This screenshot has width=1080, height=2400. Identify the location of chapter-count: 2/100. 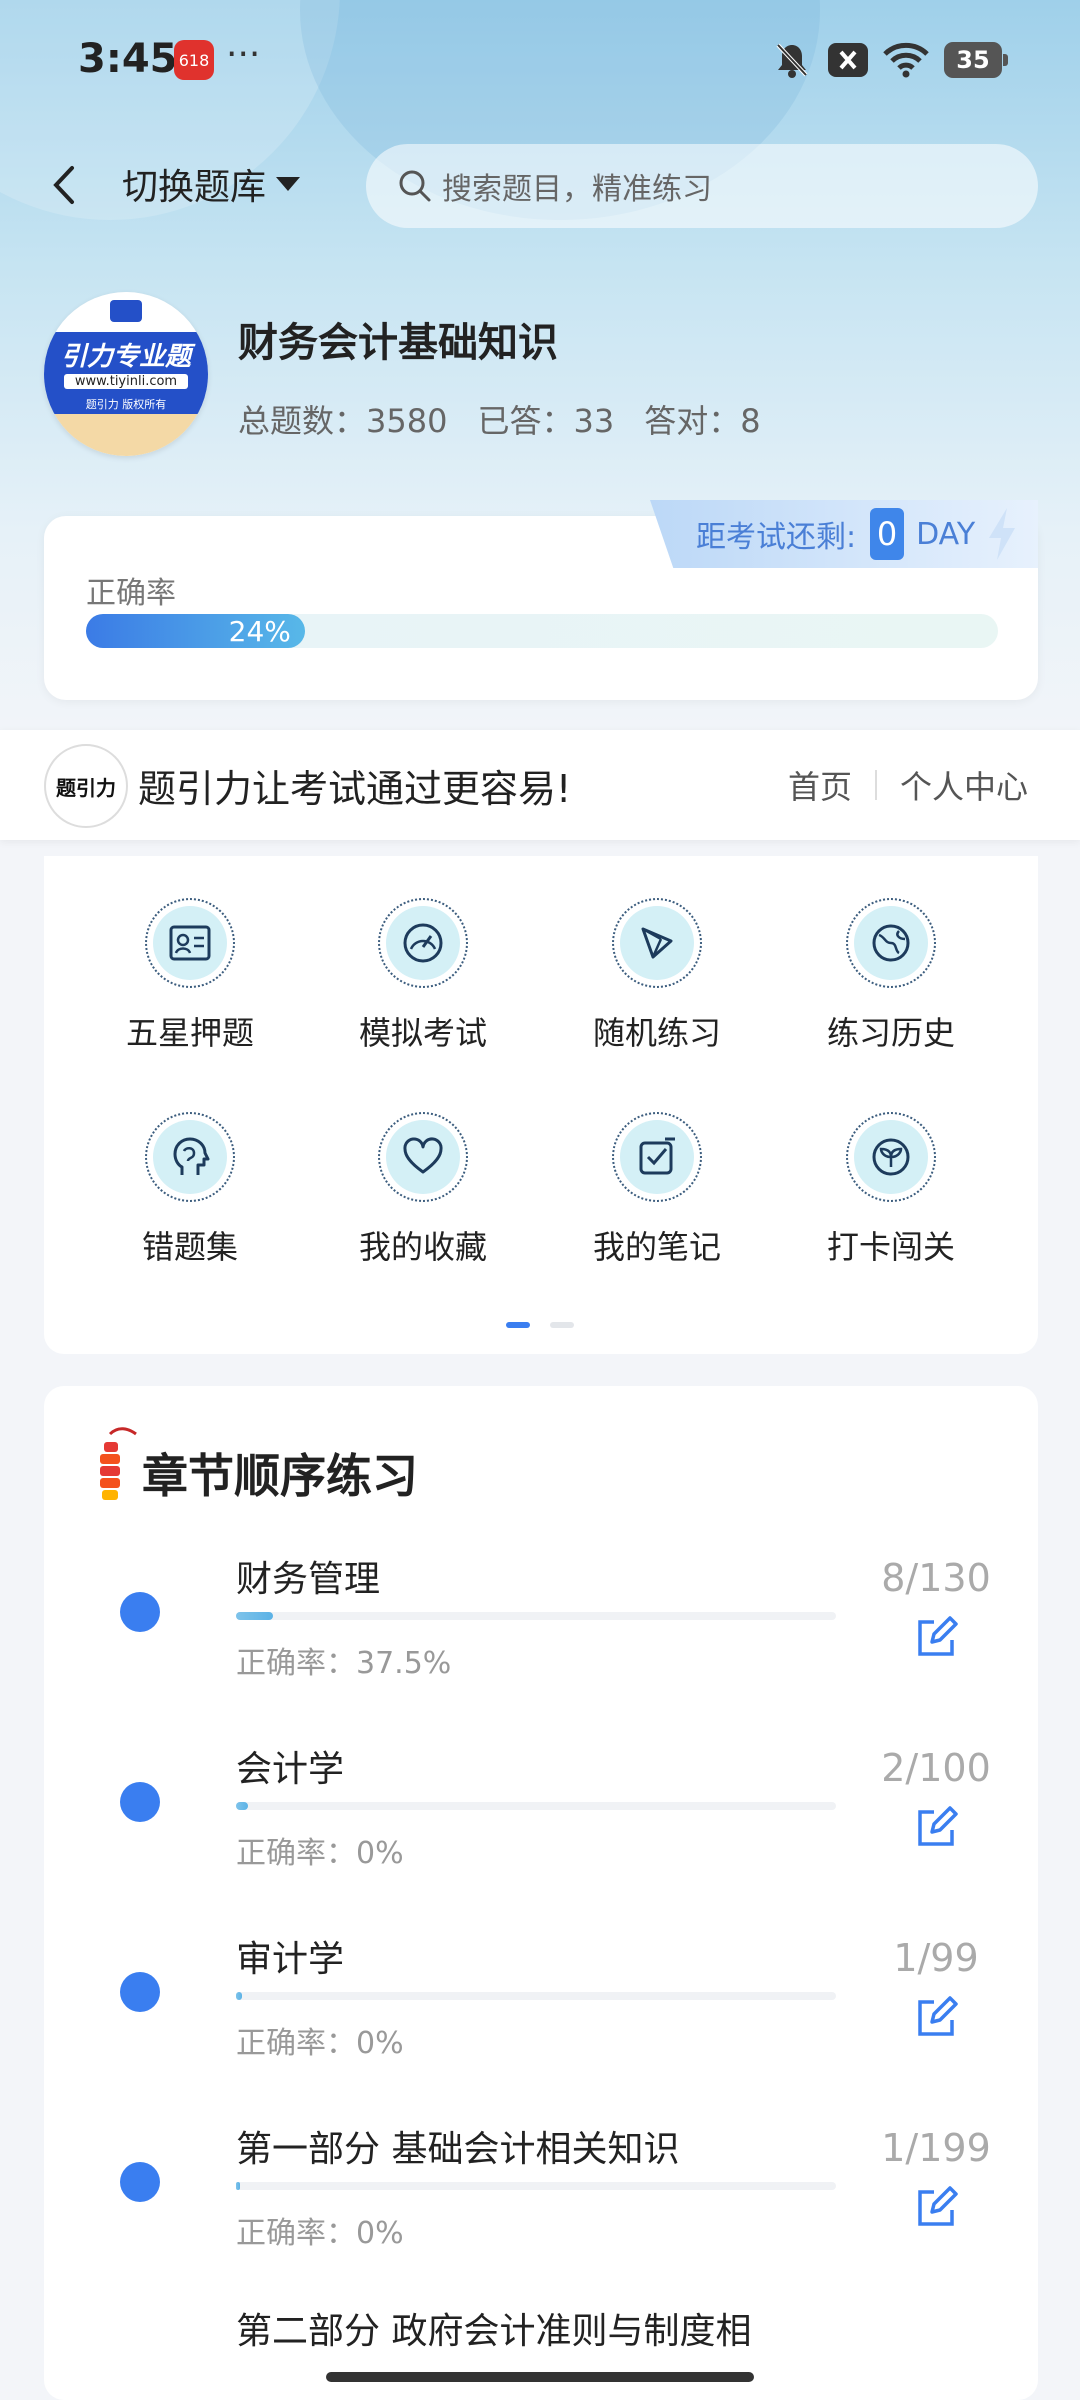
(936, 1768).